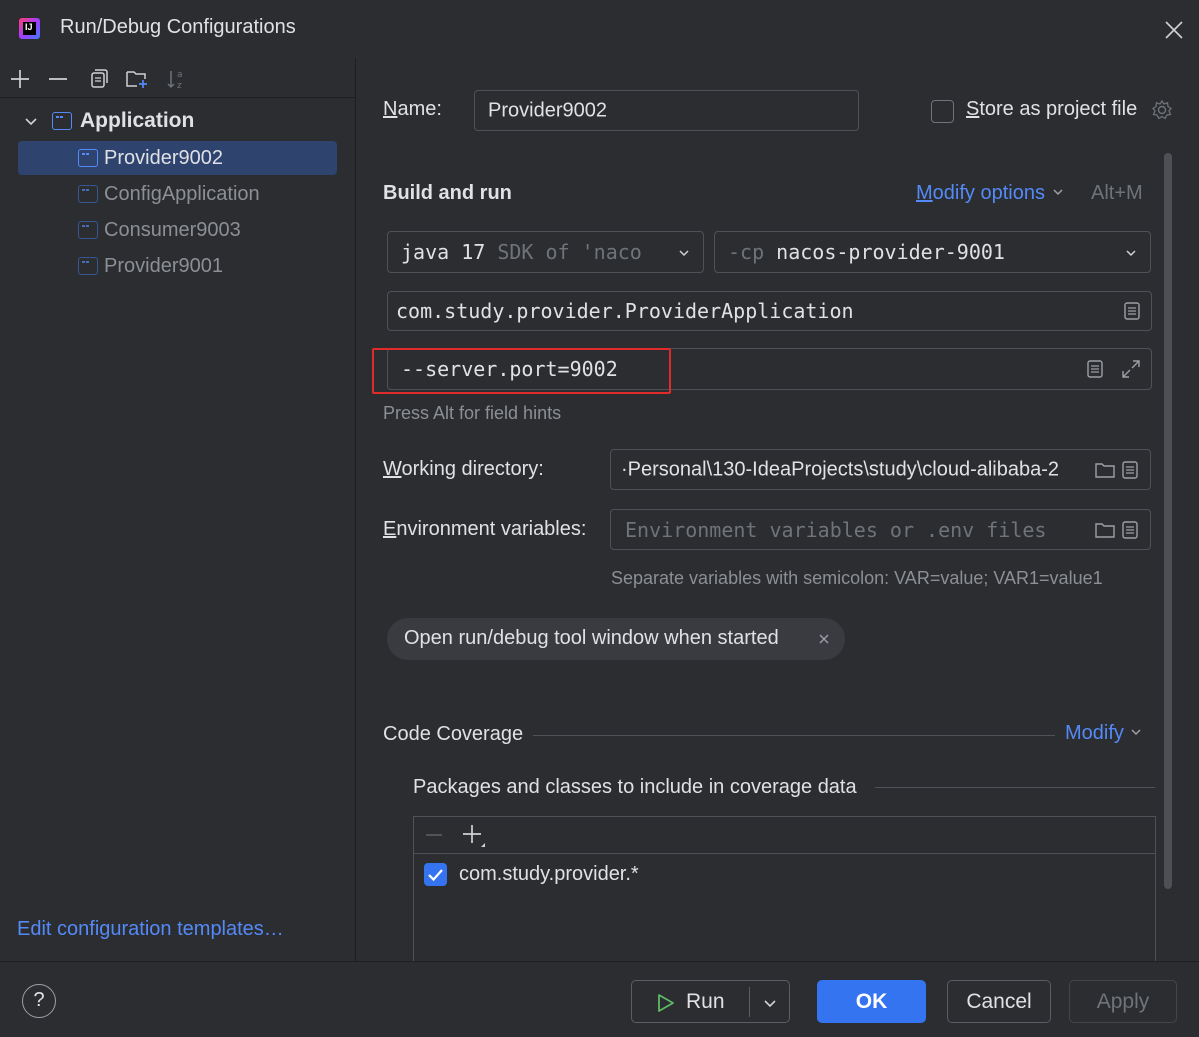 The height and width of the screenshot is (1037, 1199). I want to click on checkmark-icon, so click(435, 875).